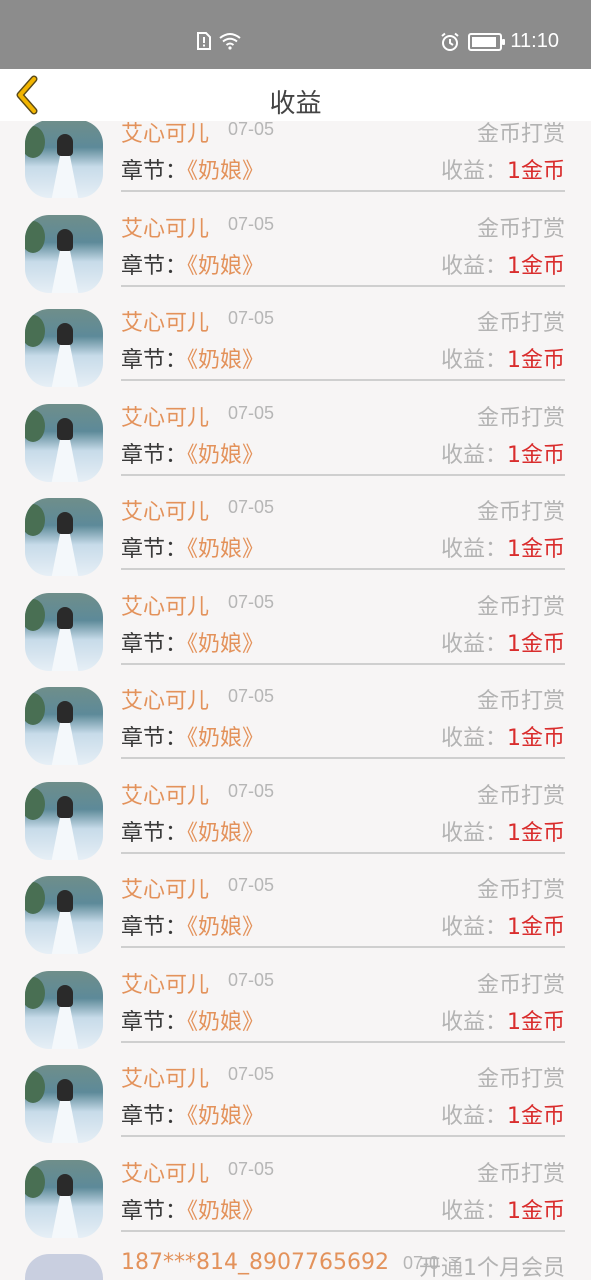 This screenshot has height=1280, width=591. What do you see at coordinates (492, 1268) in the screenshot?
I see `income-type: 开通1个月会员` at bounding box center [492, 1268].